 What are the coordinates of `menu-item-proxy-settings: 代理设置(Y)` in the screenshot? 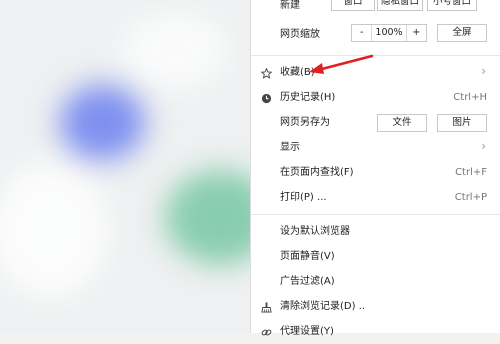 It's located at (375, 331).